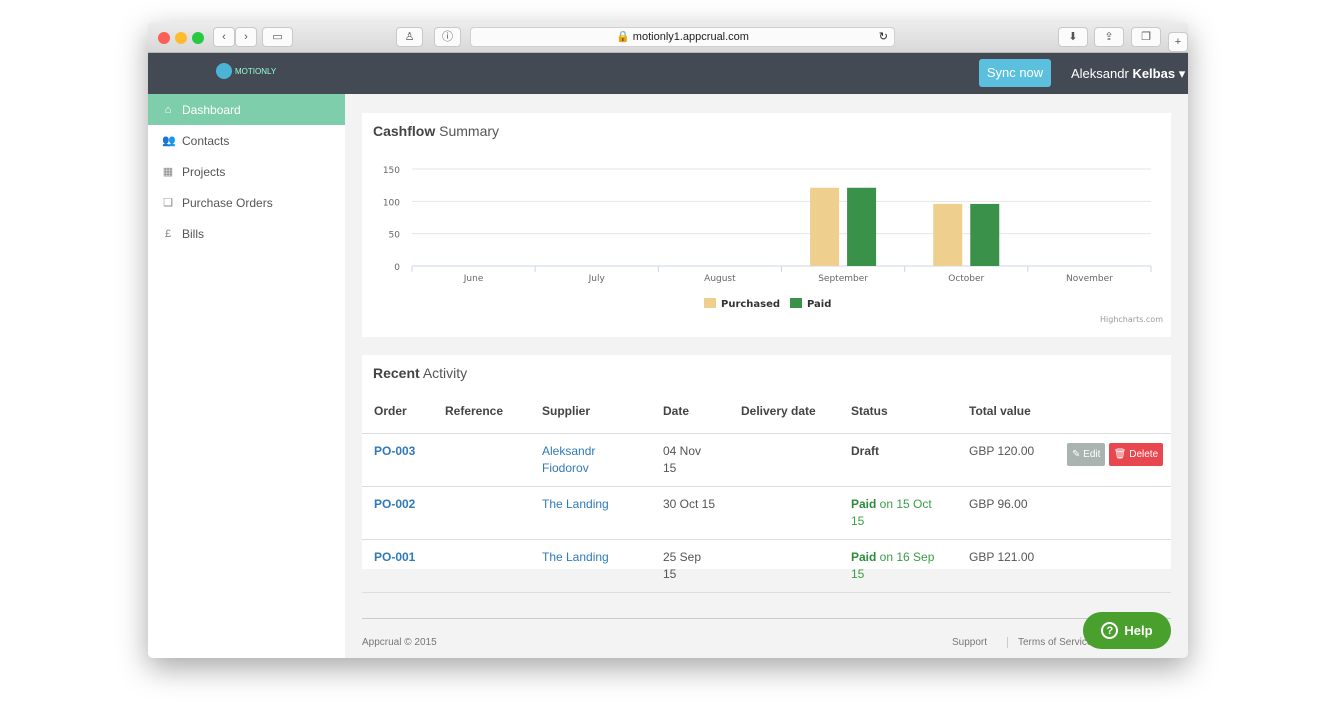  I want to click on sidebar-item-label: Bills, so click(193, 233).